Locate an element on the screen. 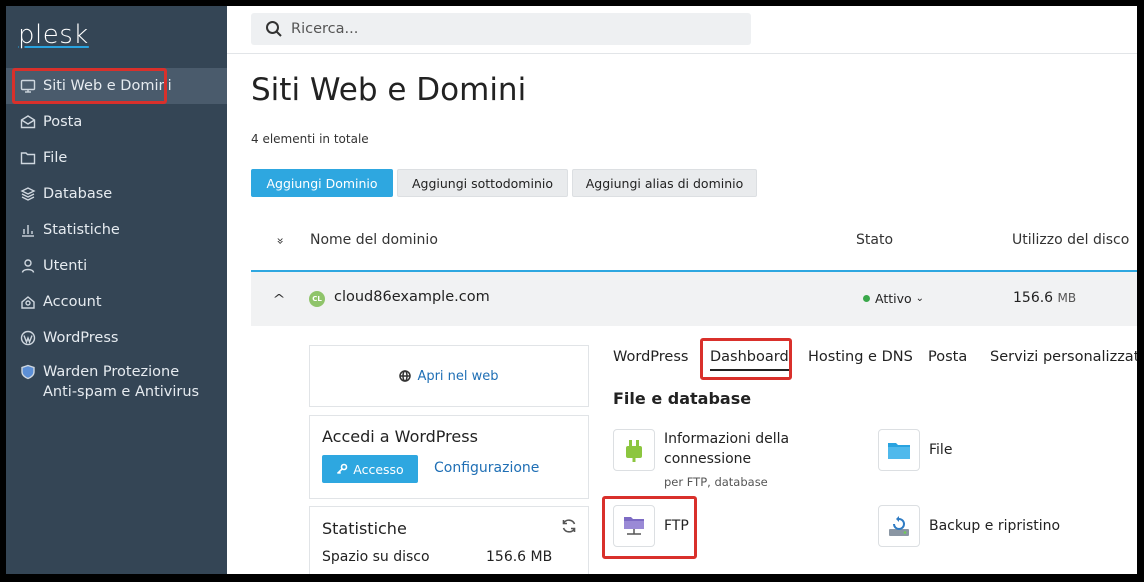 The image size is (1144, 582). wordpress-login-title: Accedi a WordPress is located at coordinates (400, 436).